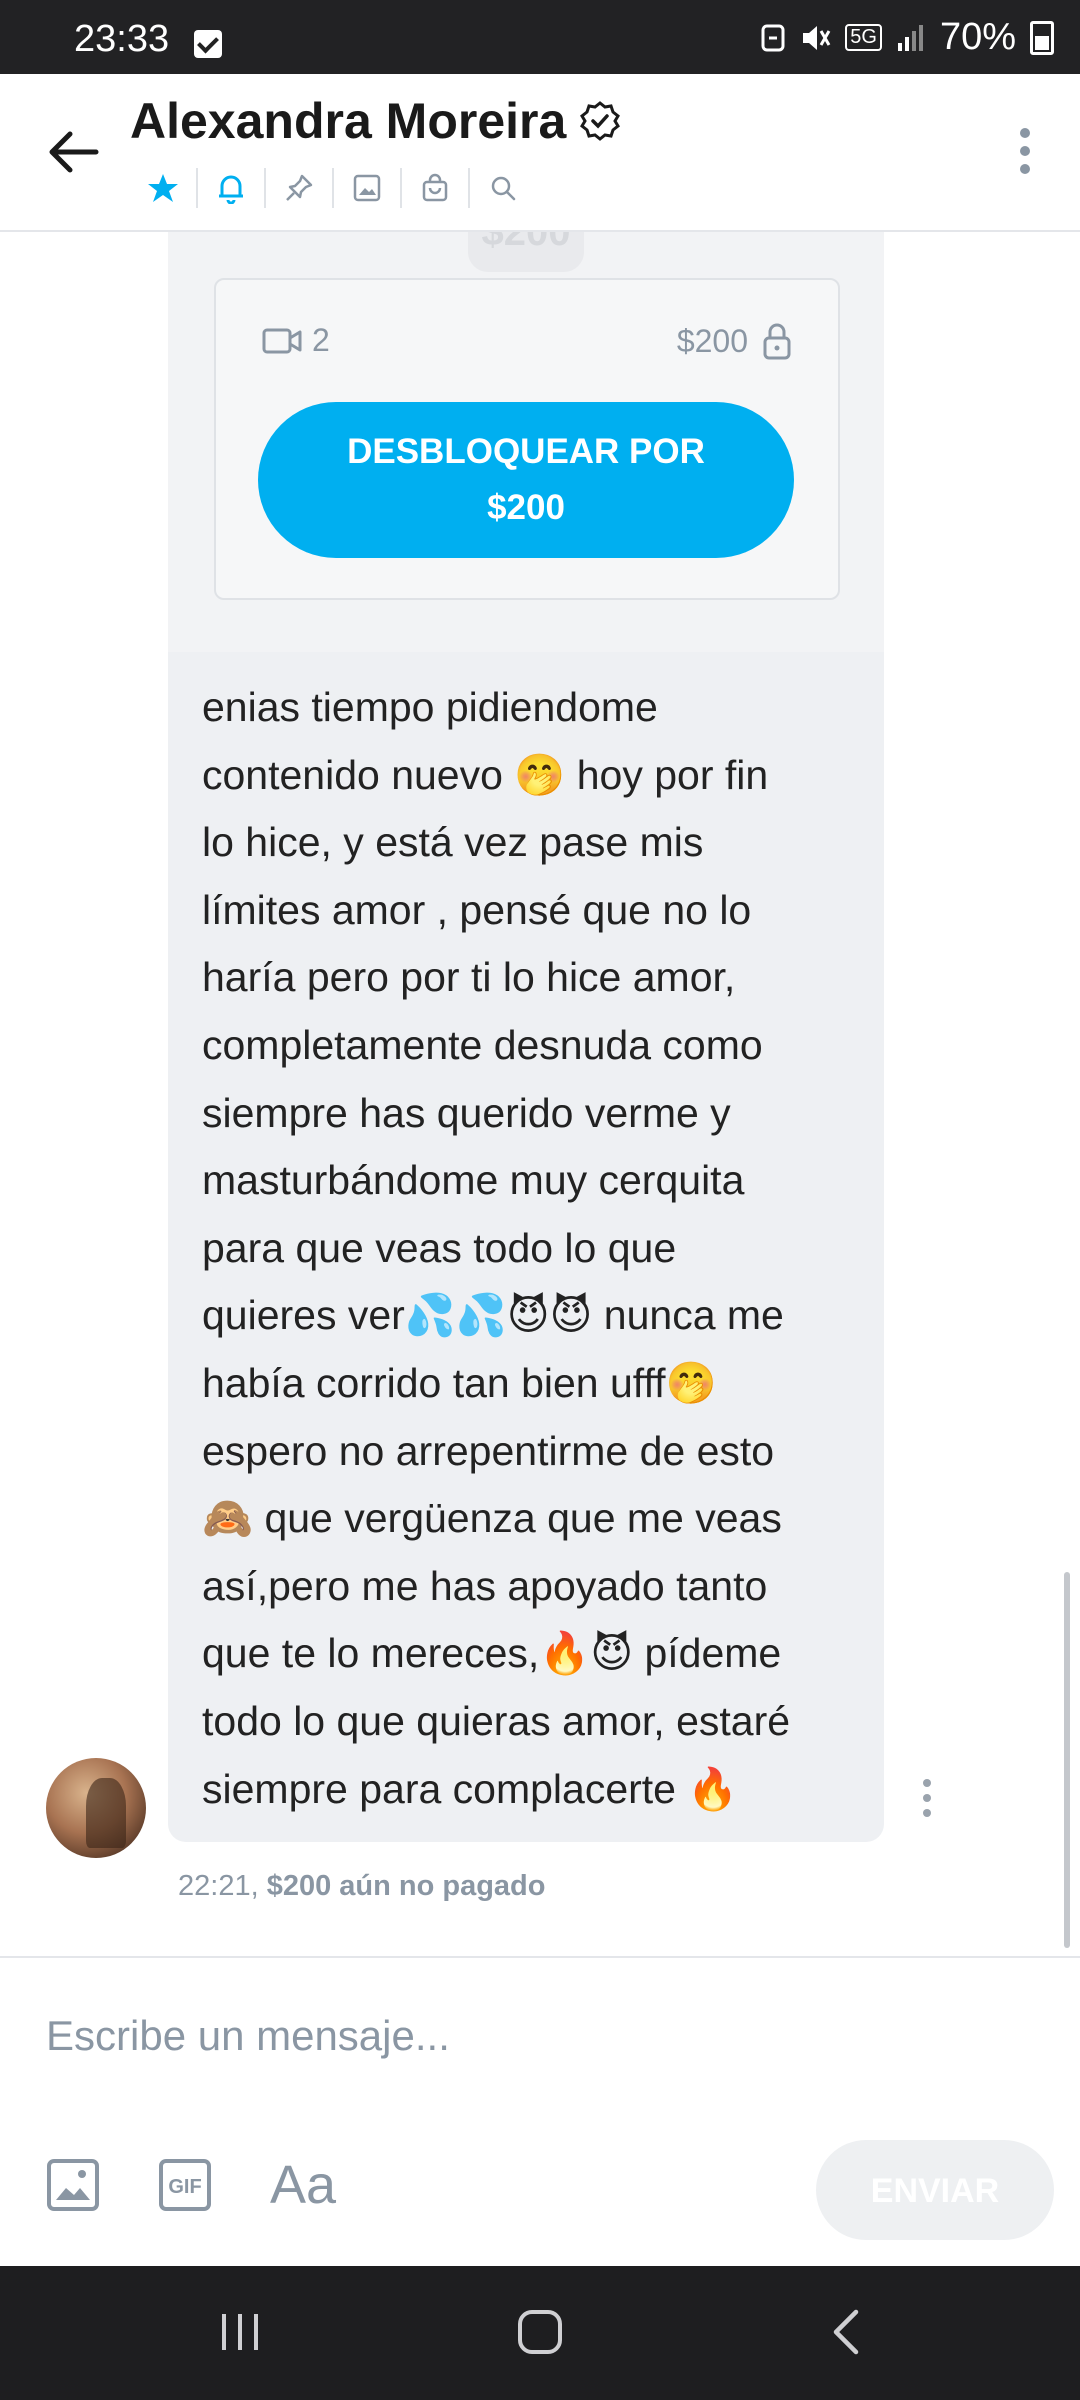  I want to click on price-value: $200, so click(712, 340).